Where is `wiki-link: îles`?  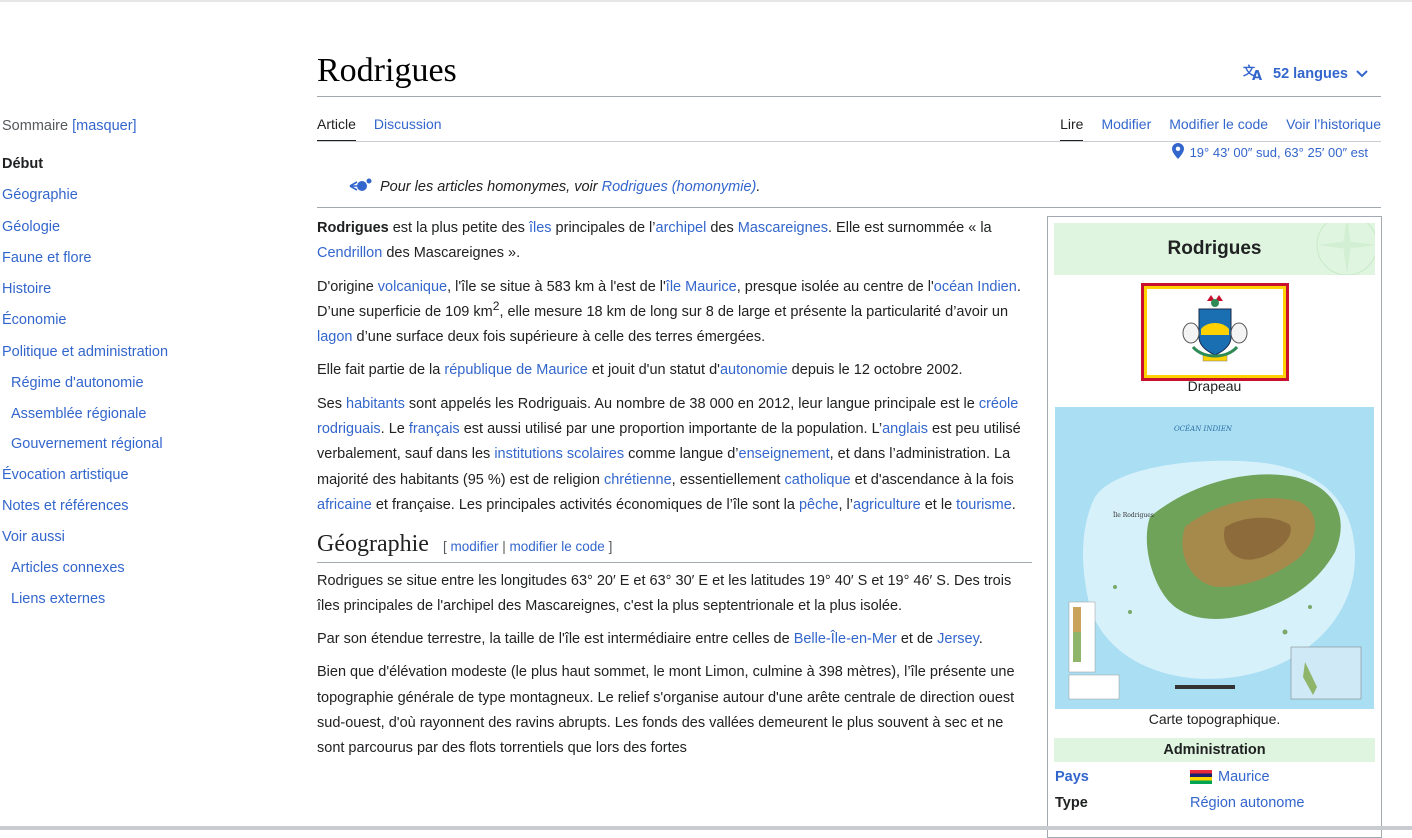
wiki-link: îles is located at coordinates (540, 228).